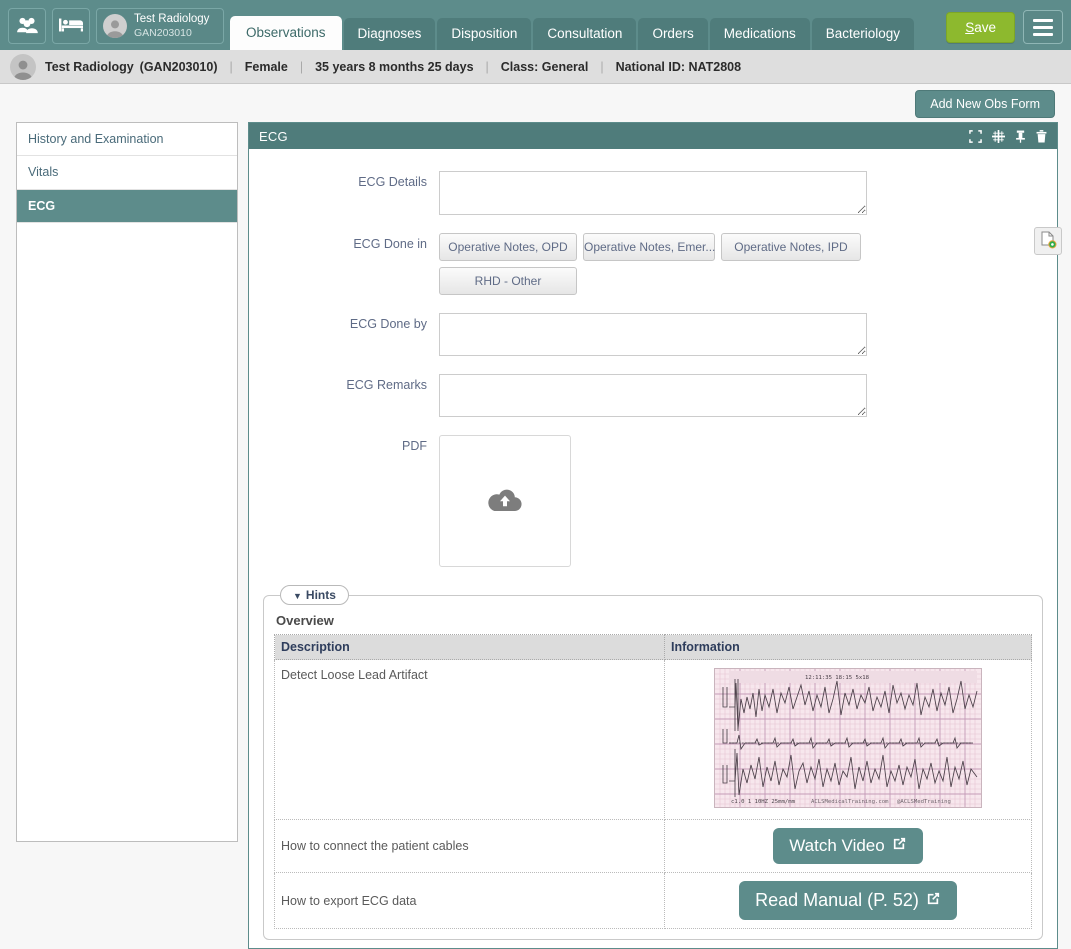 Image resolution: width=1071 pixels, height=949 pixels. I want to click on panel-header-icons, so click(1008, 136).